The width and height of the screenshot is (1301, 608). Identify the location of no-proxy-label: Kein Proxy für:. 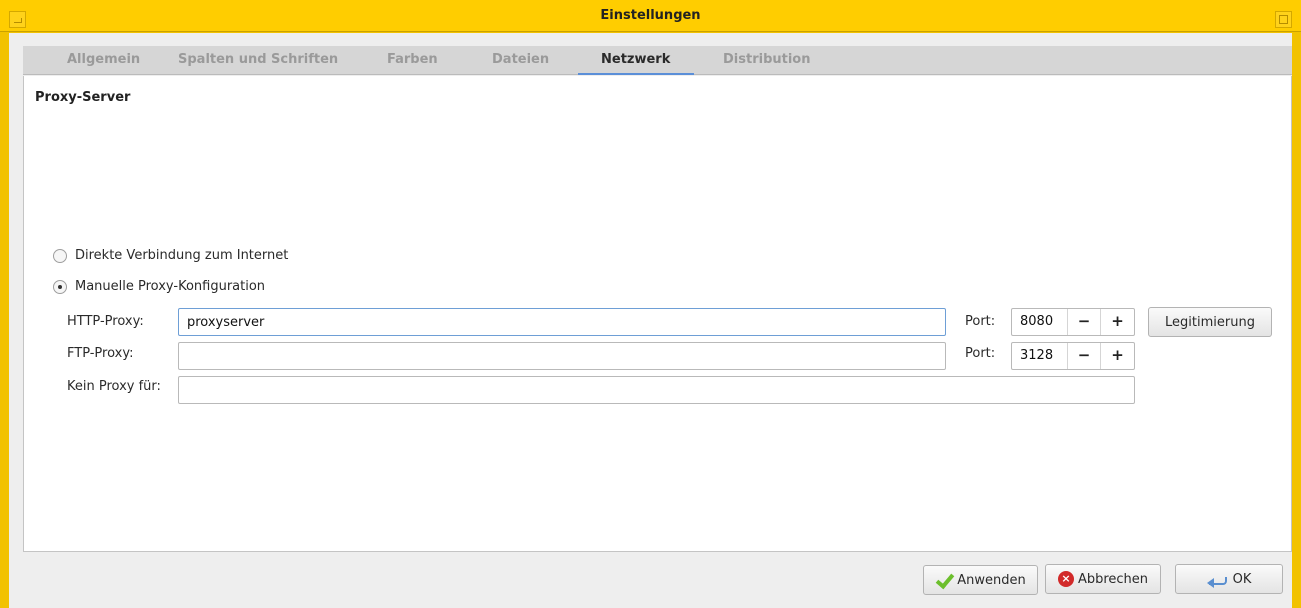
(114, 386).